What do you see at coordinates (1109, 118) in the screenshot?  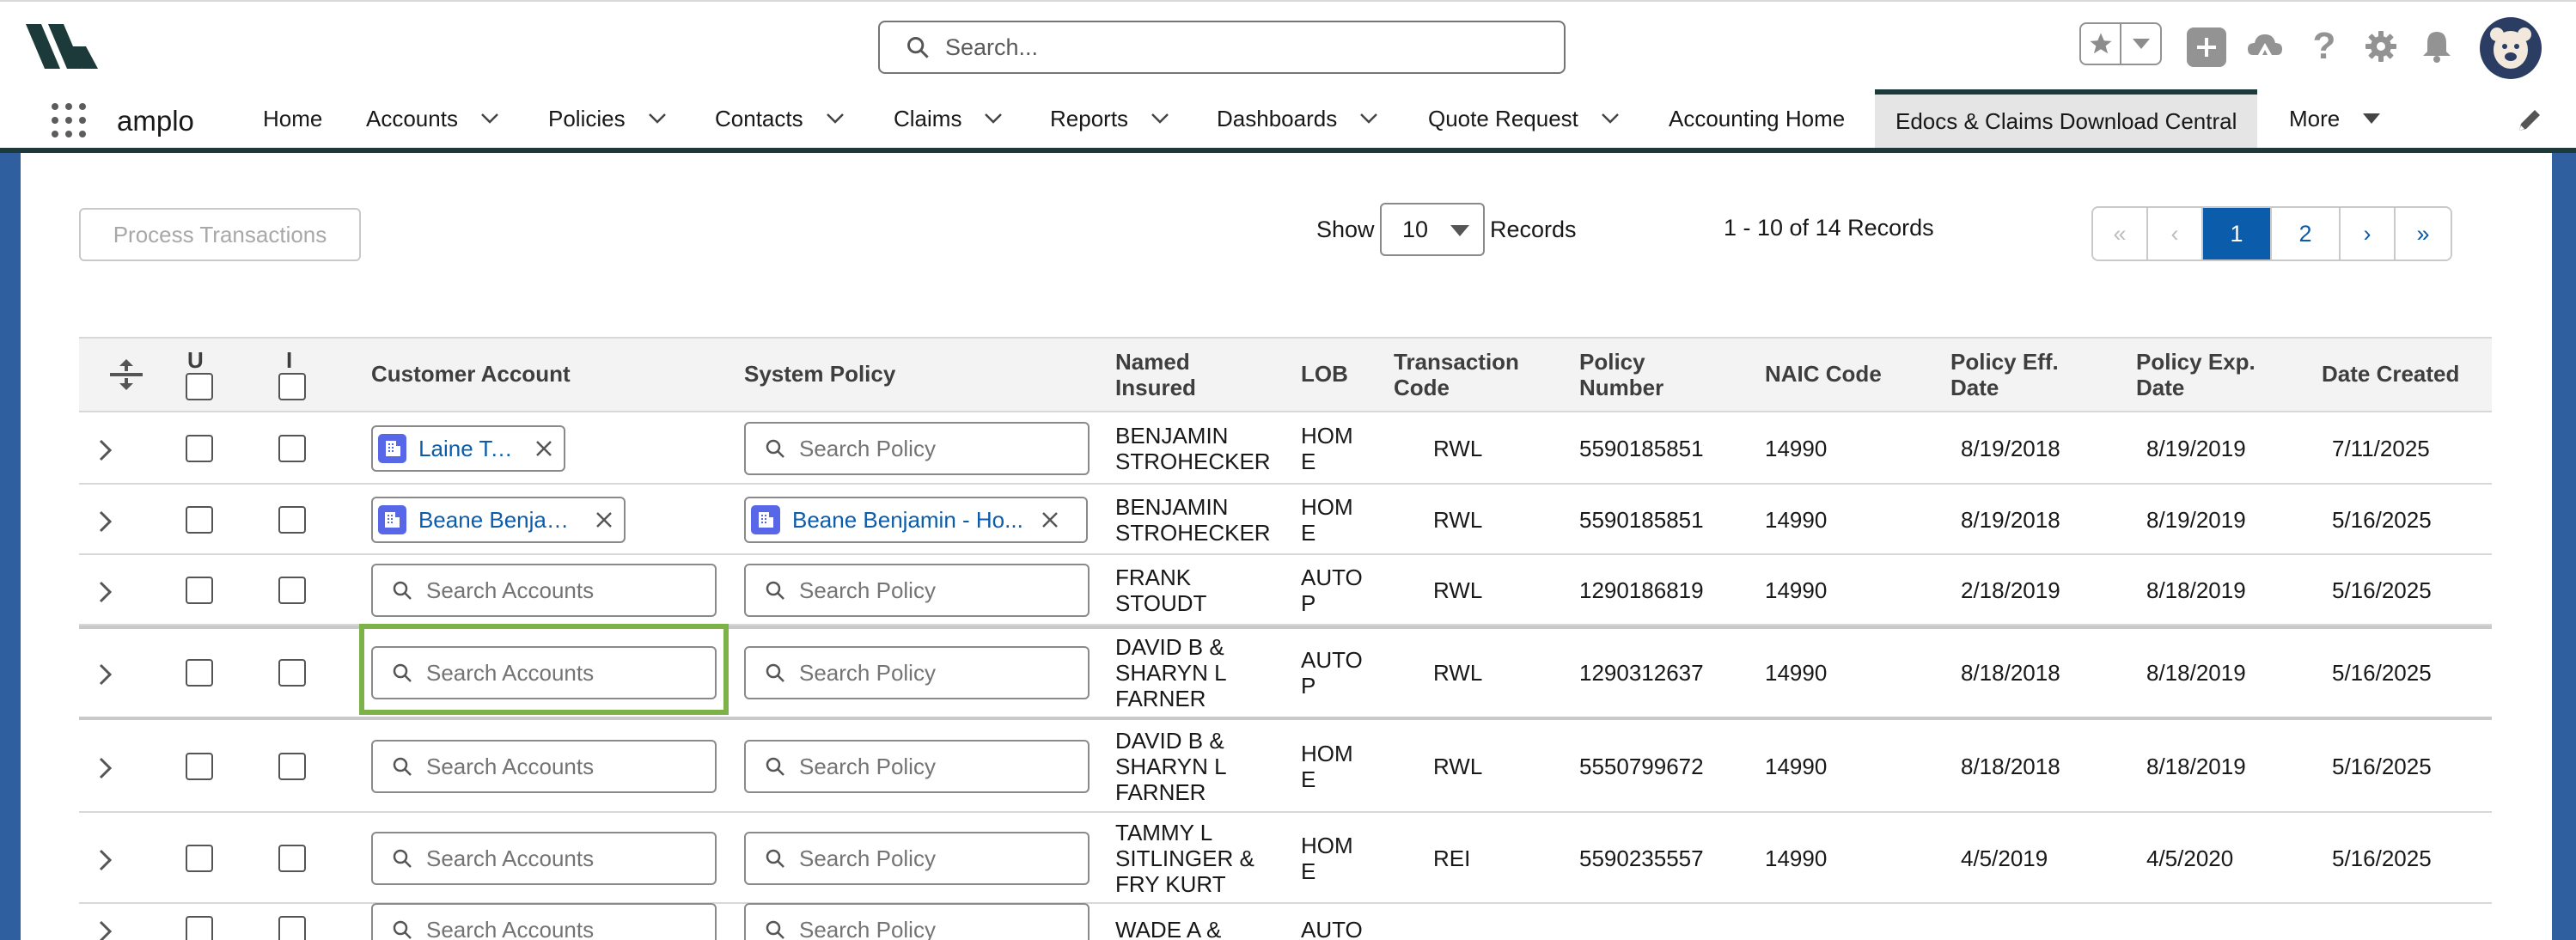 I see `nav-item-reports: Reports` at bounding box center [1109, 118].